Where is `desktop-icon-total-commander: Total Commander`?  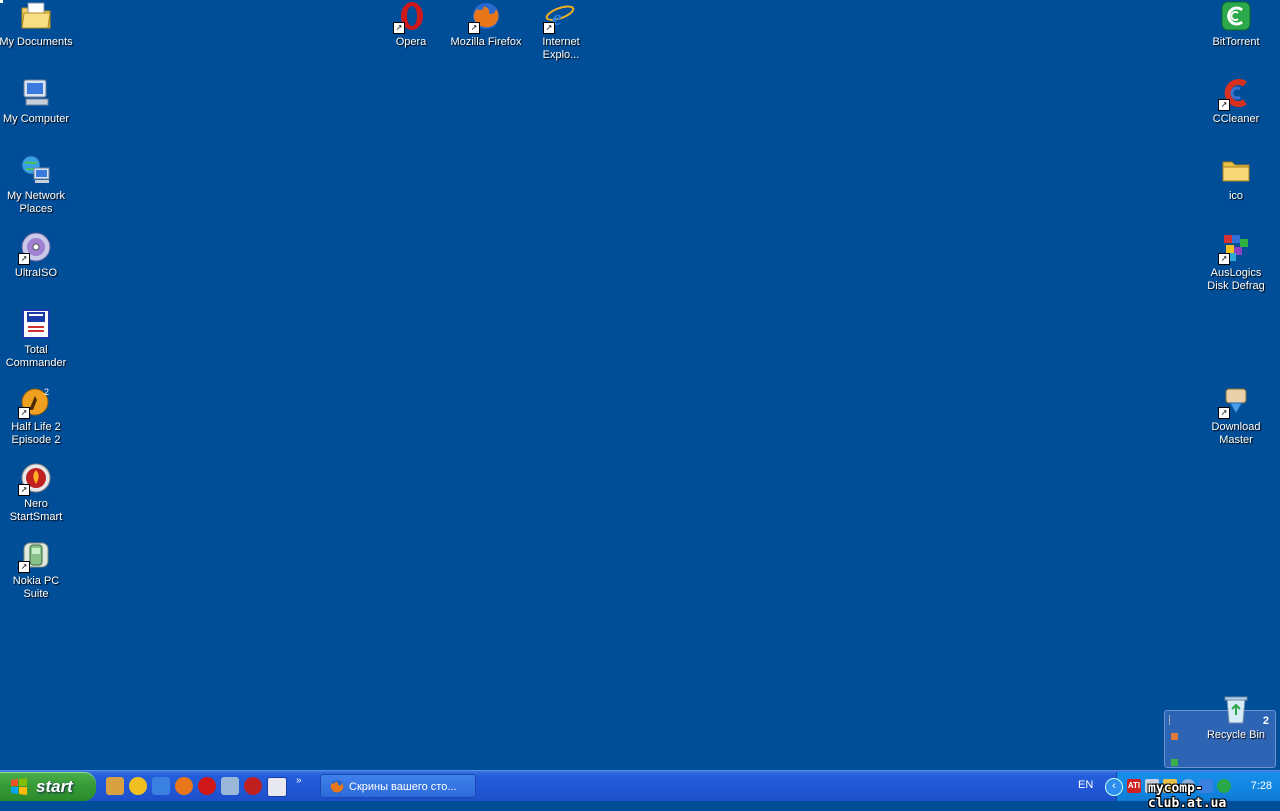
desktop-icon-total-commander: Total Commander is located at coordinates (37, 339).